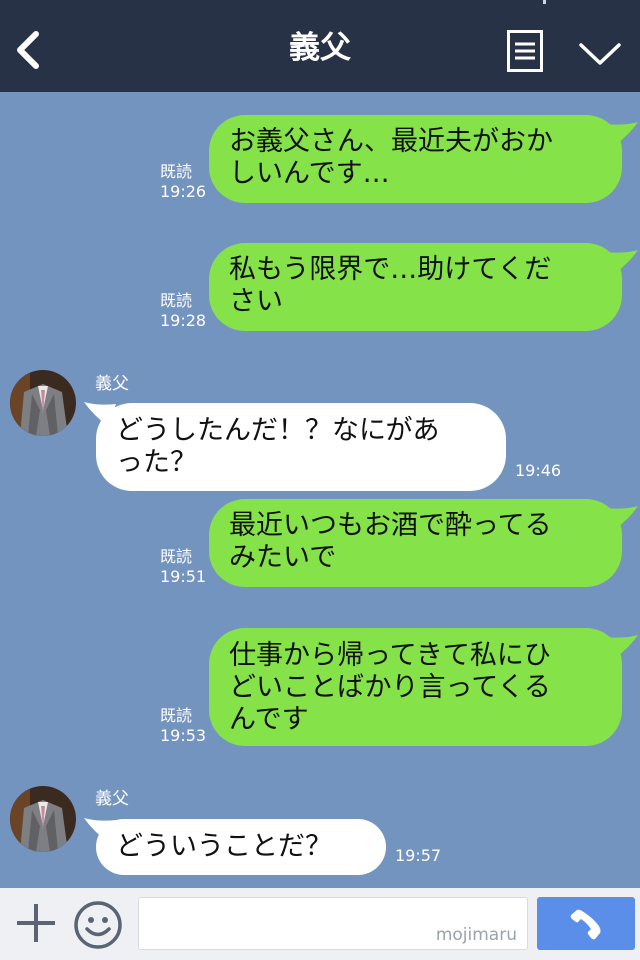  I want to click on plus-icon, so click(36, 923).